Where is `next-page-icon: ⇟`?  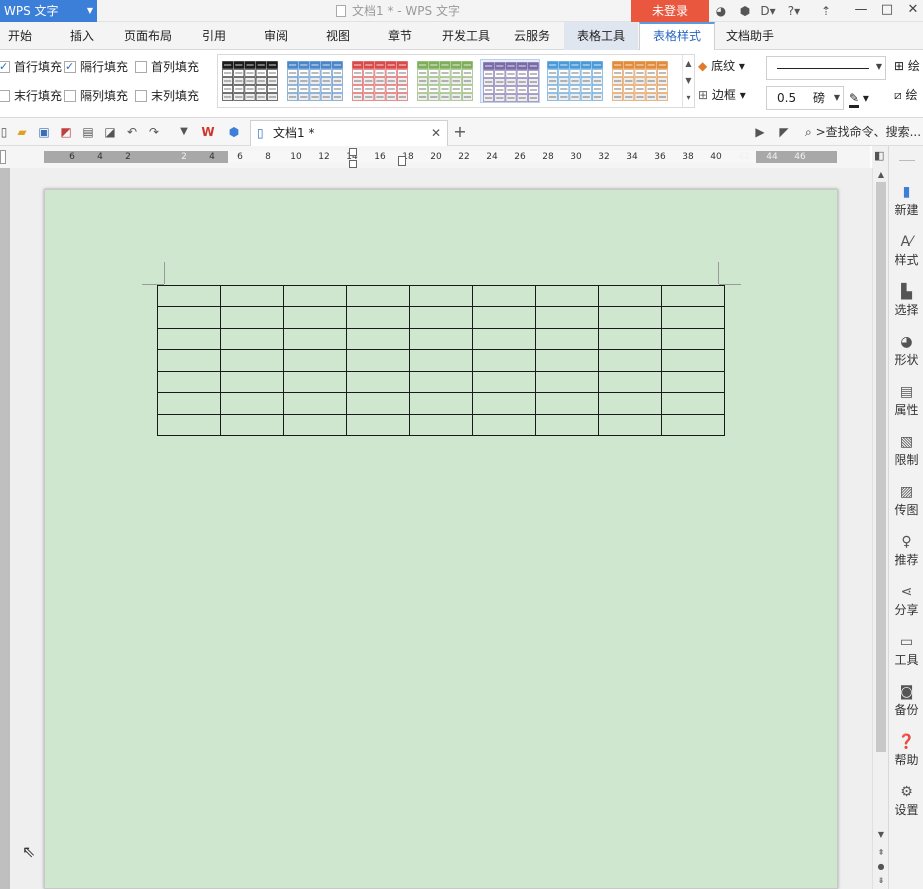 next-page-icon: ⇟ is located at coordinates (881, 880).